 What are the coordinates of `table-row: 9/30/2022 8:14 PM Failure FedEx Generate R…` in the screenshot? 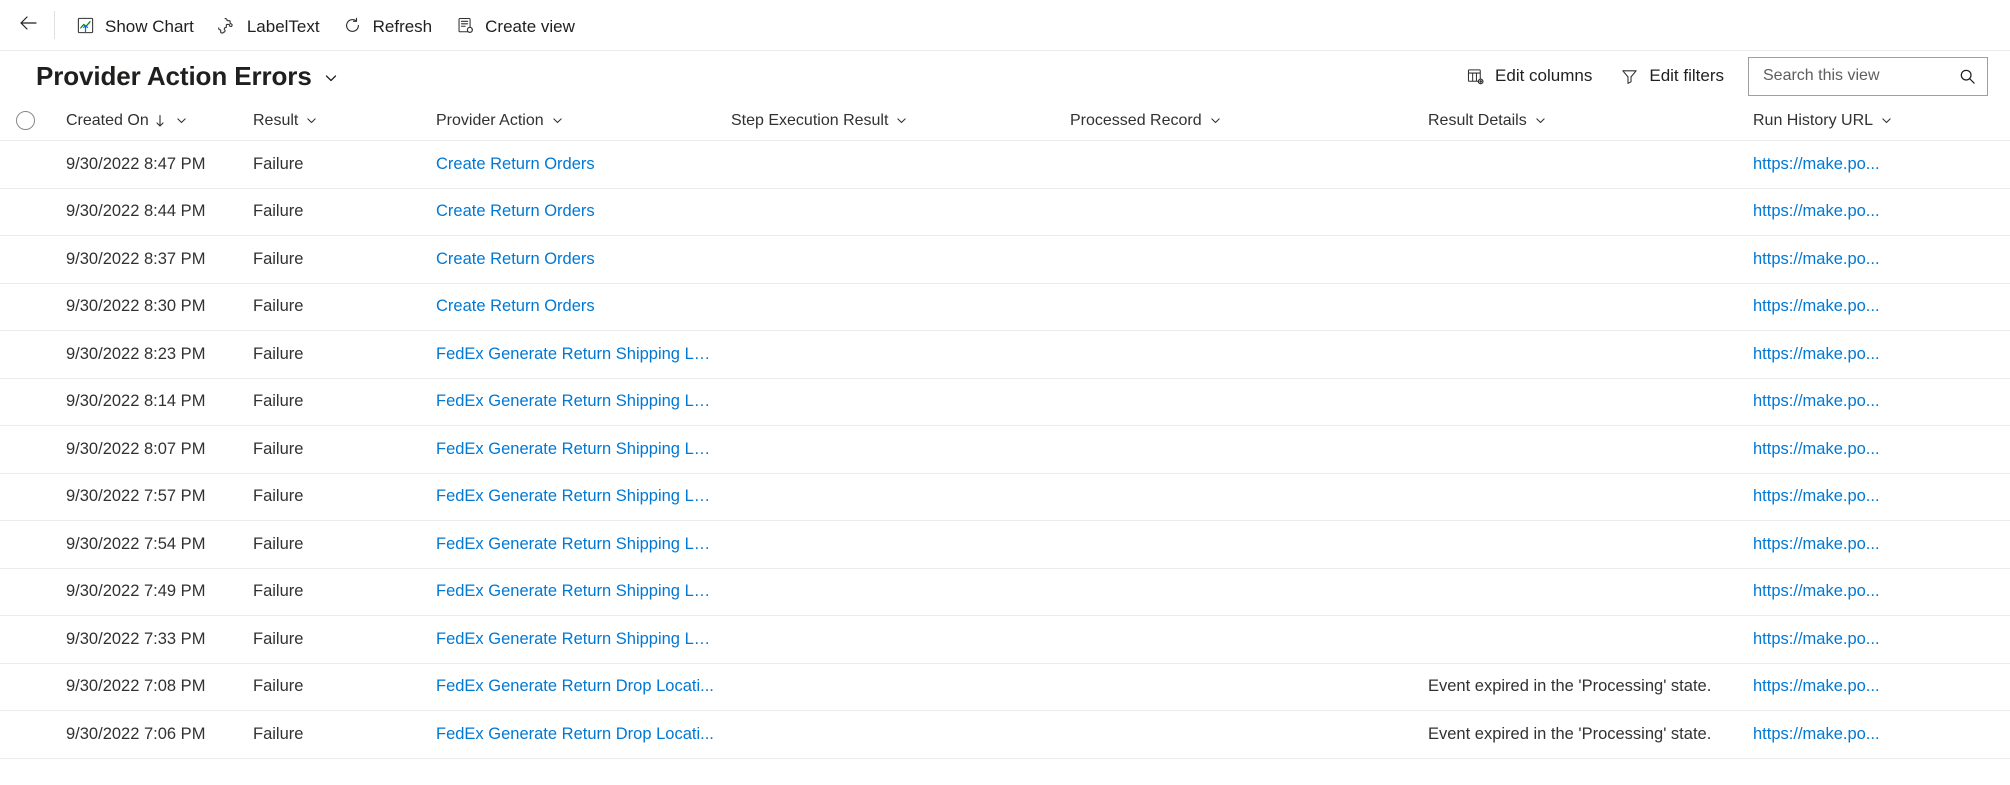 It's located at (1005, 402).